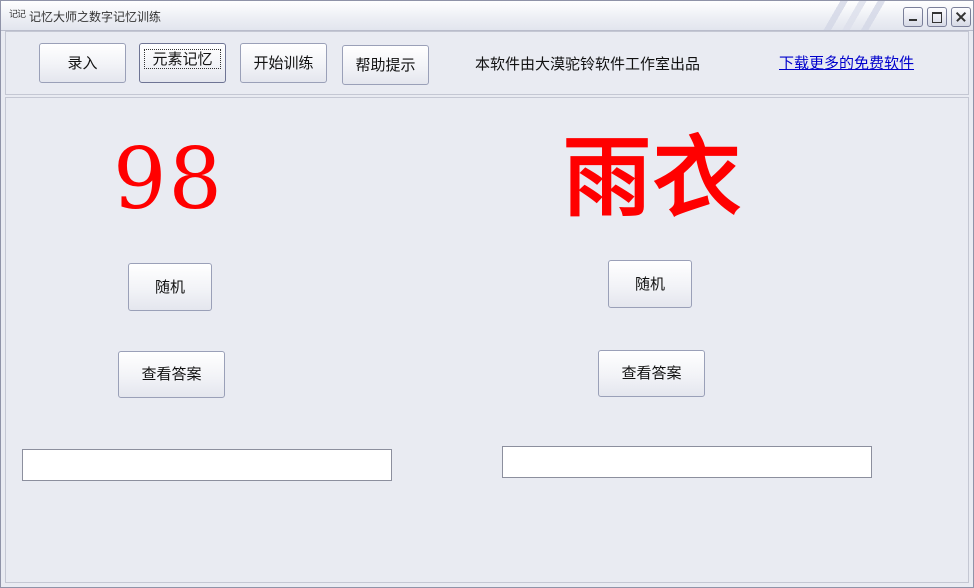 Image resolution: width=974 pixels, height=588 pixels. I want to click on help-tips-button-label: 帮助提示, so click(385, 65).